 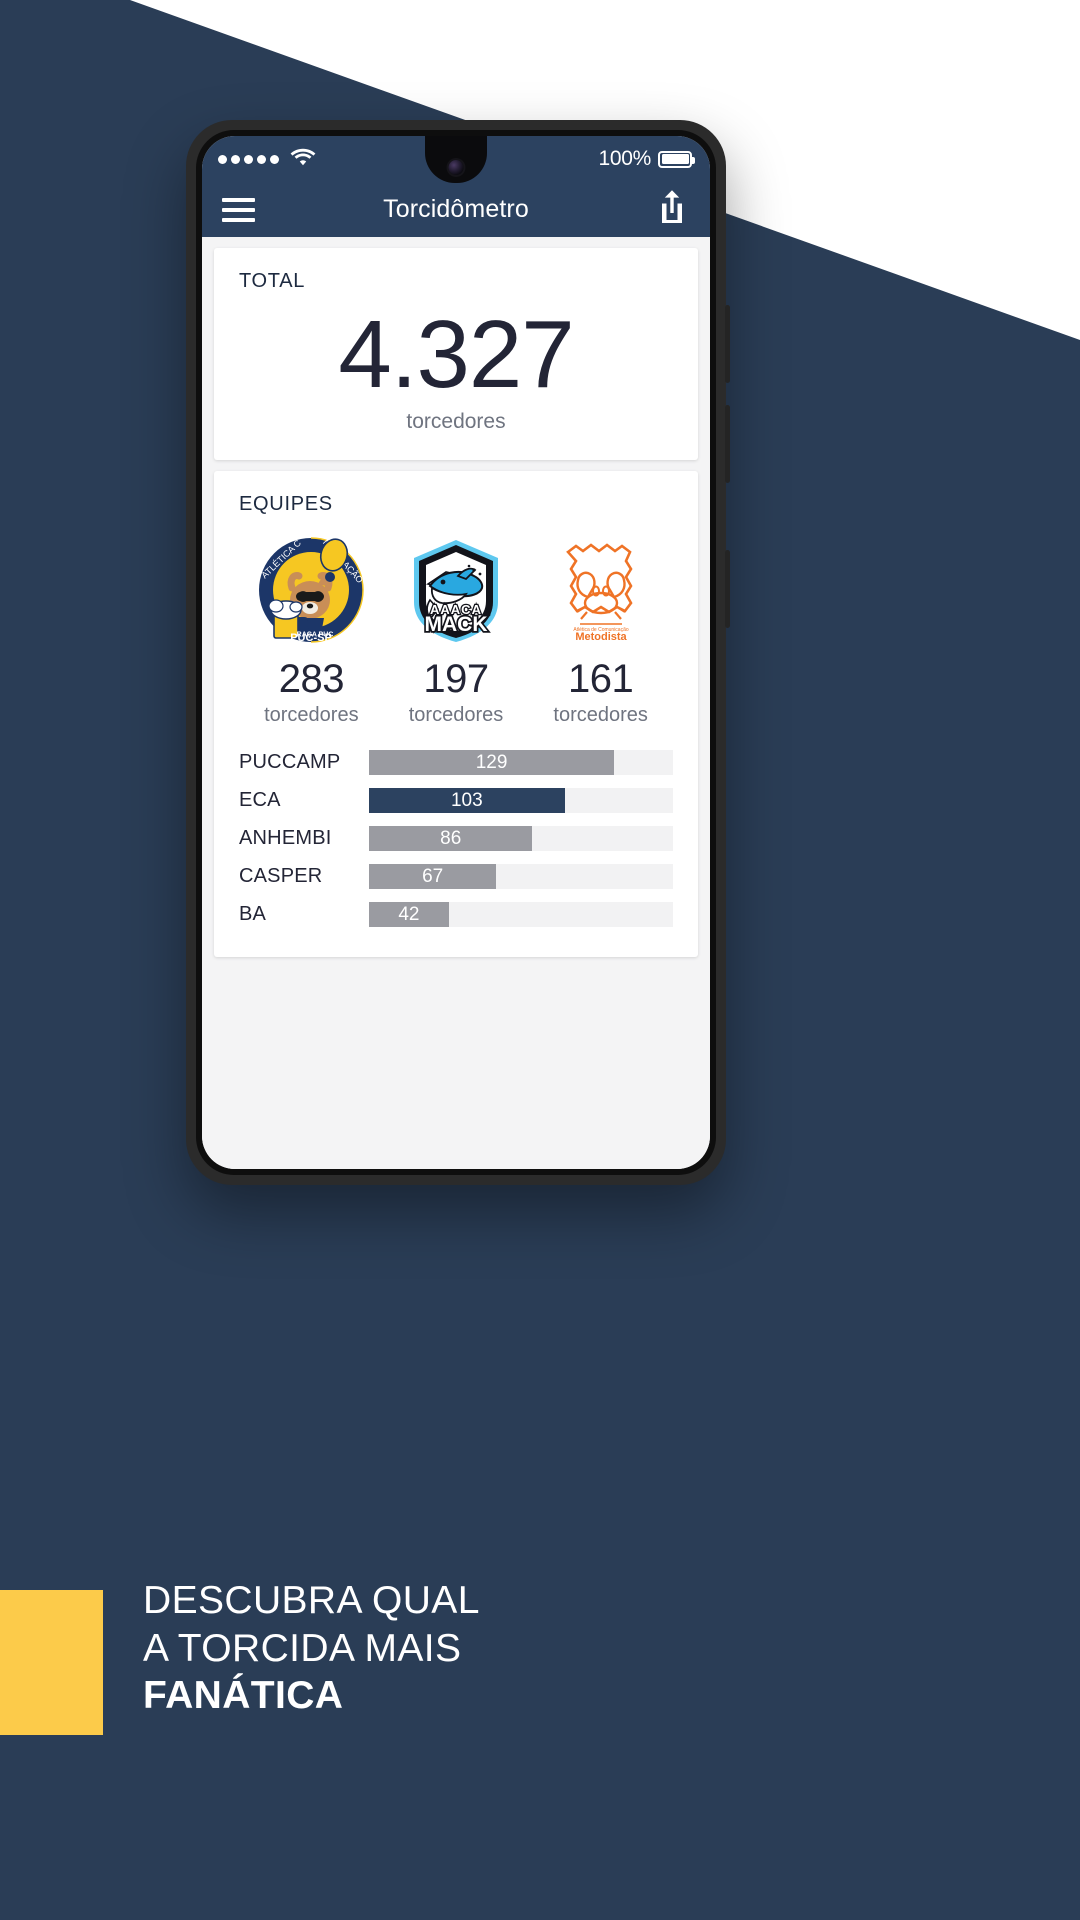 What do you see at coordinates (51, 1662) in the screenshot?
I see `accent-yellow-block` at bounding box center [51, 1662].